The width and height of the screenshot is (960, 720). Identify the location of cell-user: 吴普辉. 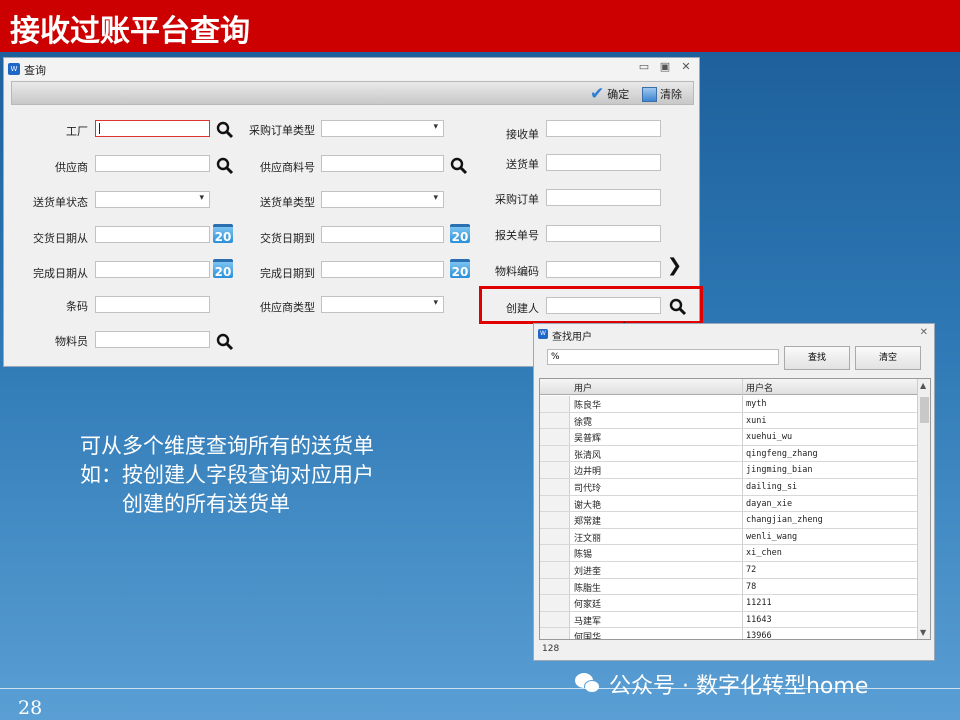
(588, 439).